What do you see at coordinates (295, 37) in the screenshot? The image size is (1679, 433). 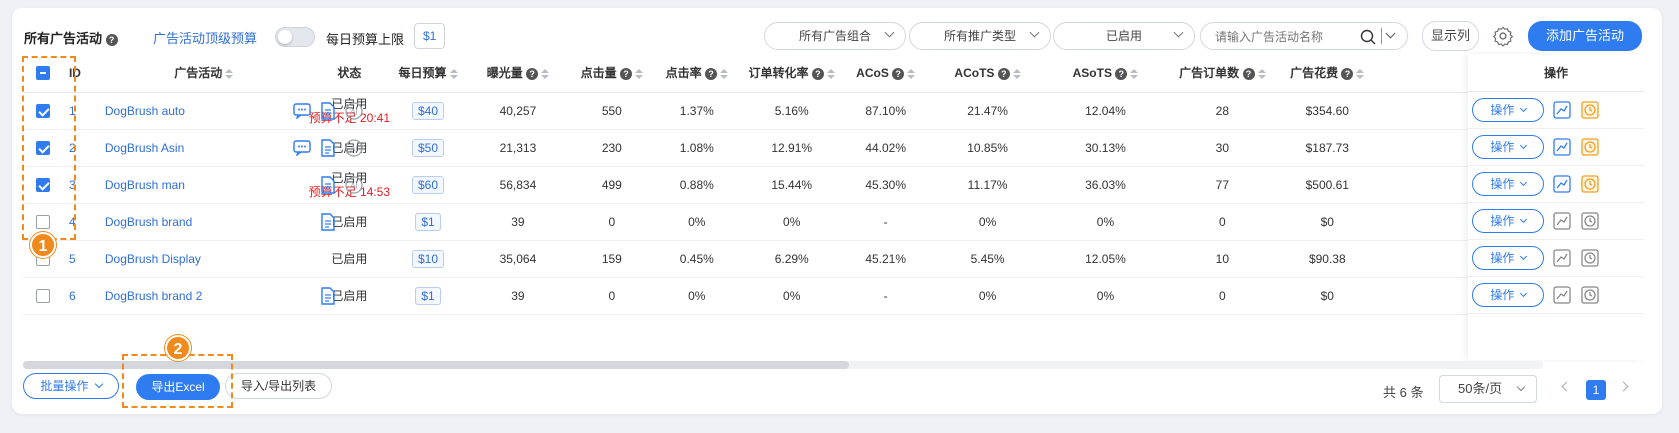 I see `top-budget-toggle` at bounding box center [295, 37].